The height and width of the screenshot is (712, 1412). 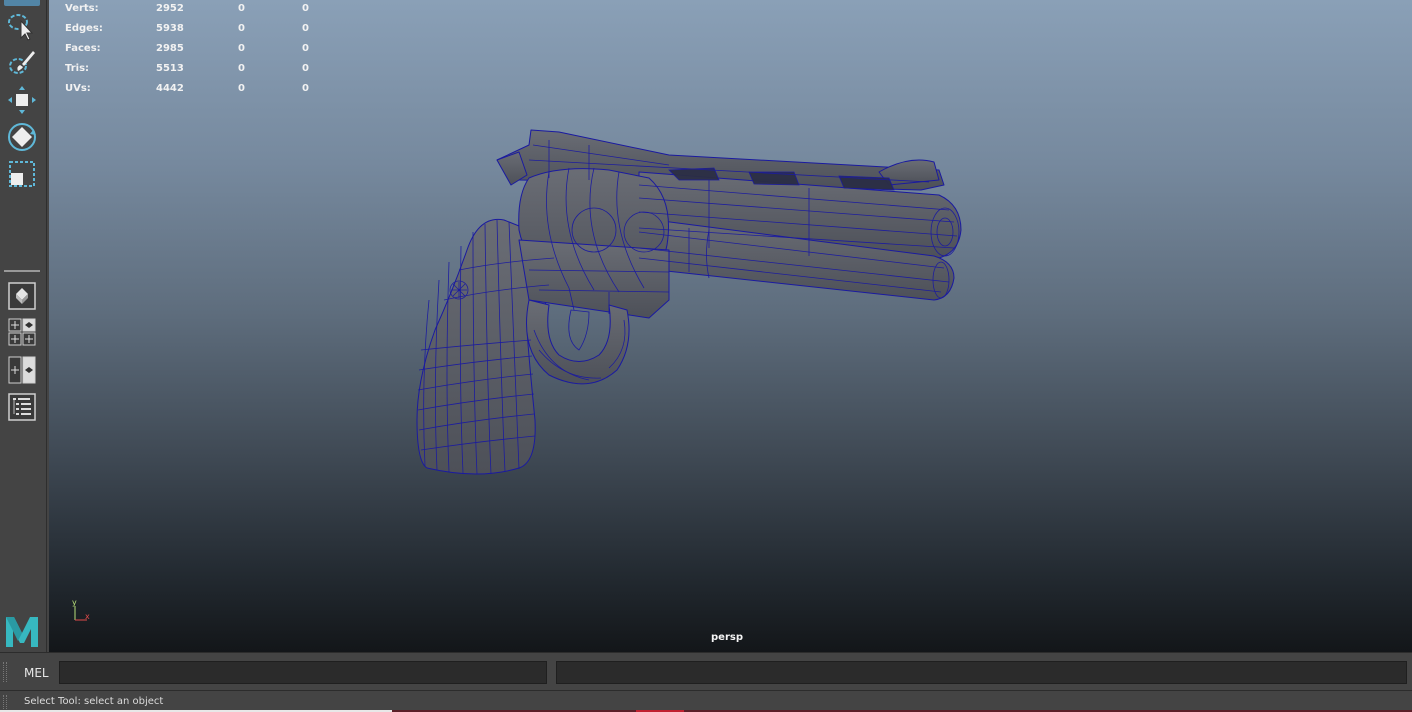 I want to click on axis-y-label: y, so click(x=74, y=602).